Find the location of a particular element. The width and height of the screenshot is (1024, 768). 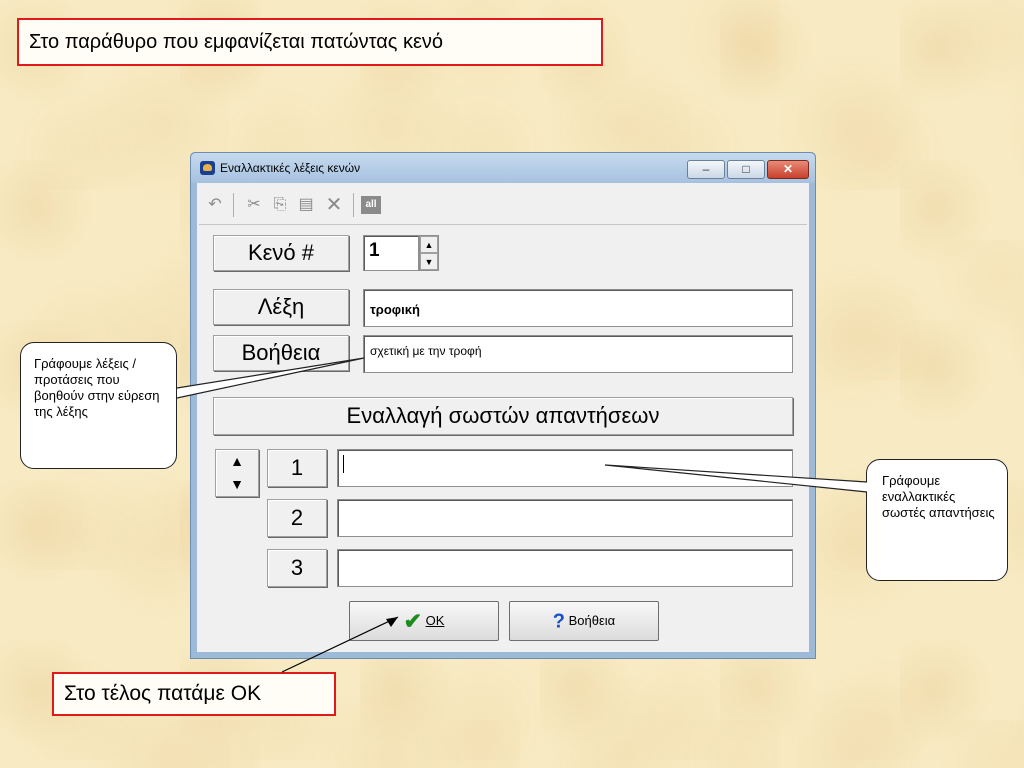

help-label: Βοήθεια is located at coordinates (281, 353).